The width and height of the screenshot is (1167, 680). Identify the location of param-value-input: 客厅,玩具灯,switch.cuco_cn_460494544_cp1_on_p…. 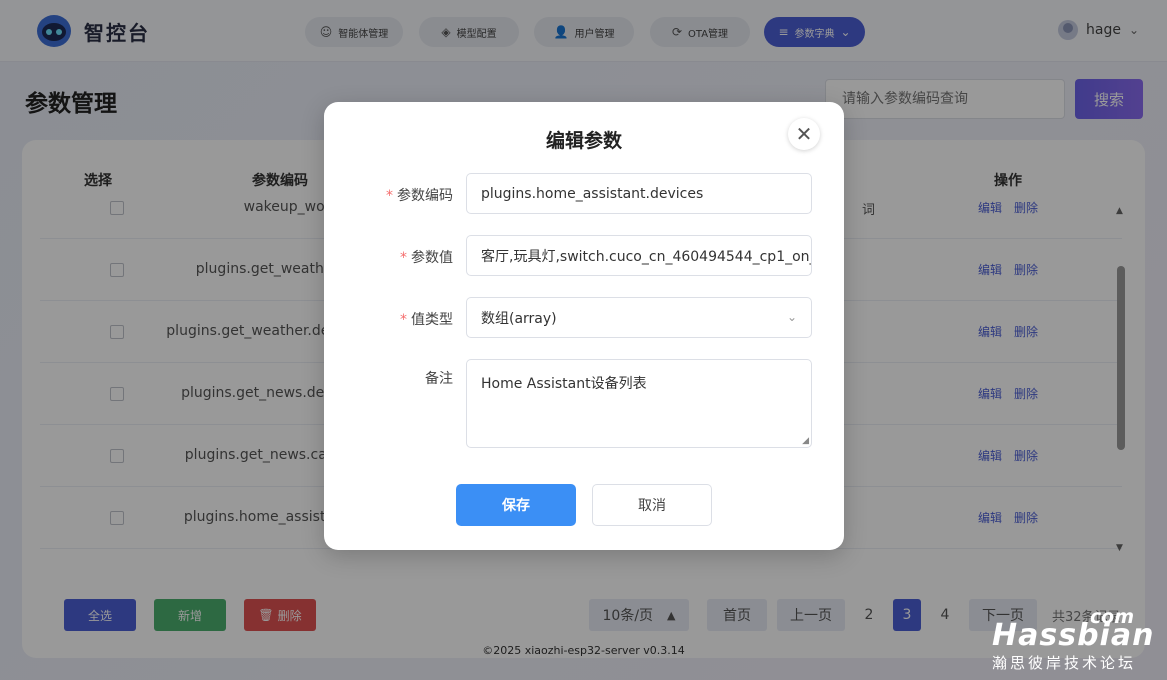
(639, 255).